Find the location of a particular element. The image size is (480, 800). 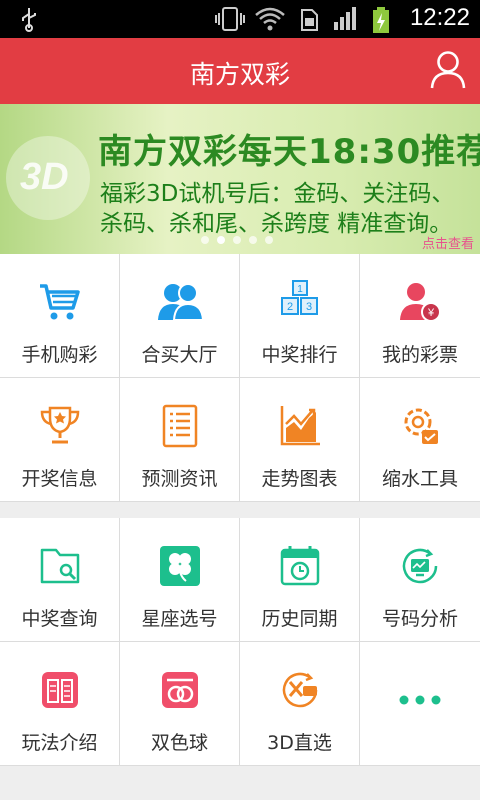

menu-item-prediction-news: 预测资讯 is located at coordinates (180, 440).